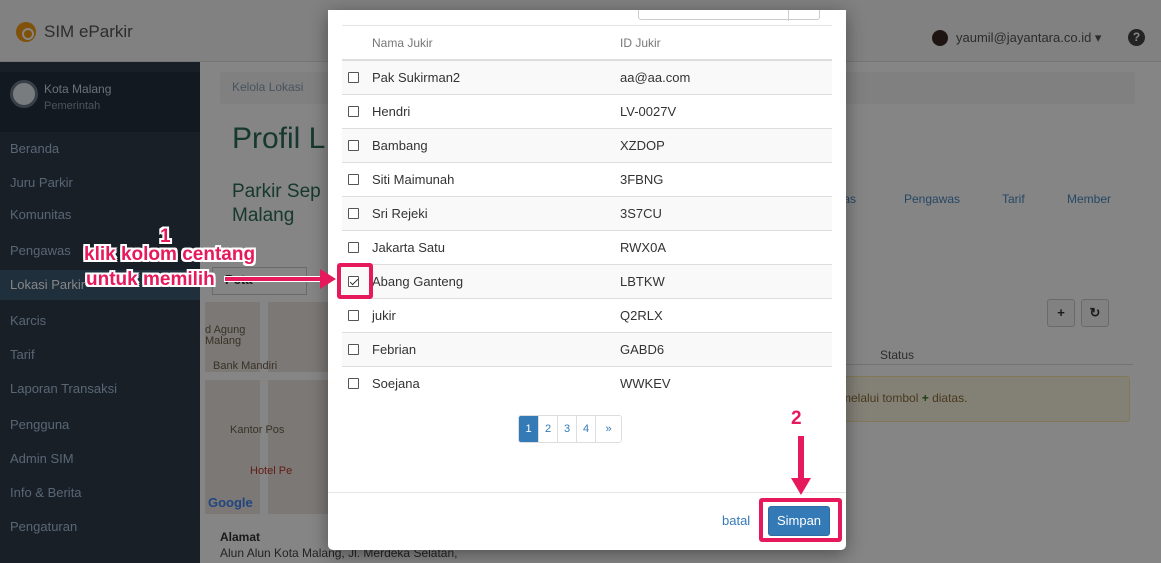  I want to click on jukir-name: Sri Rejeki, so click(496, 212).